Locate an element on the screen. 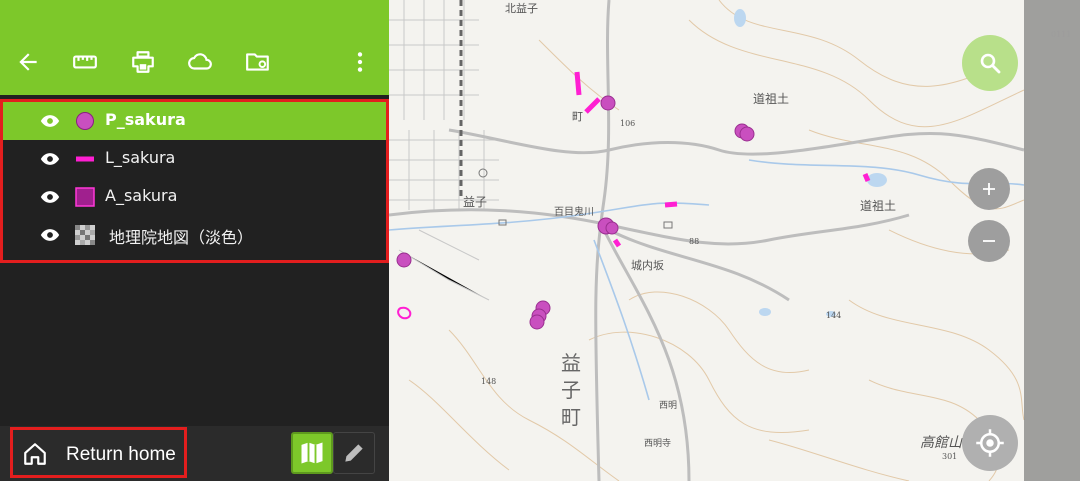 This screenshot has width=1080, height=481. map-label: 西明 is located at coordinates (668, 406).